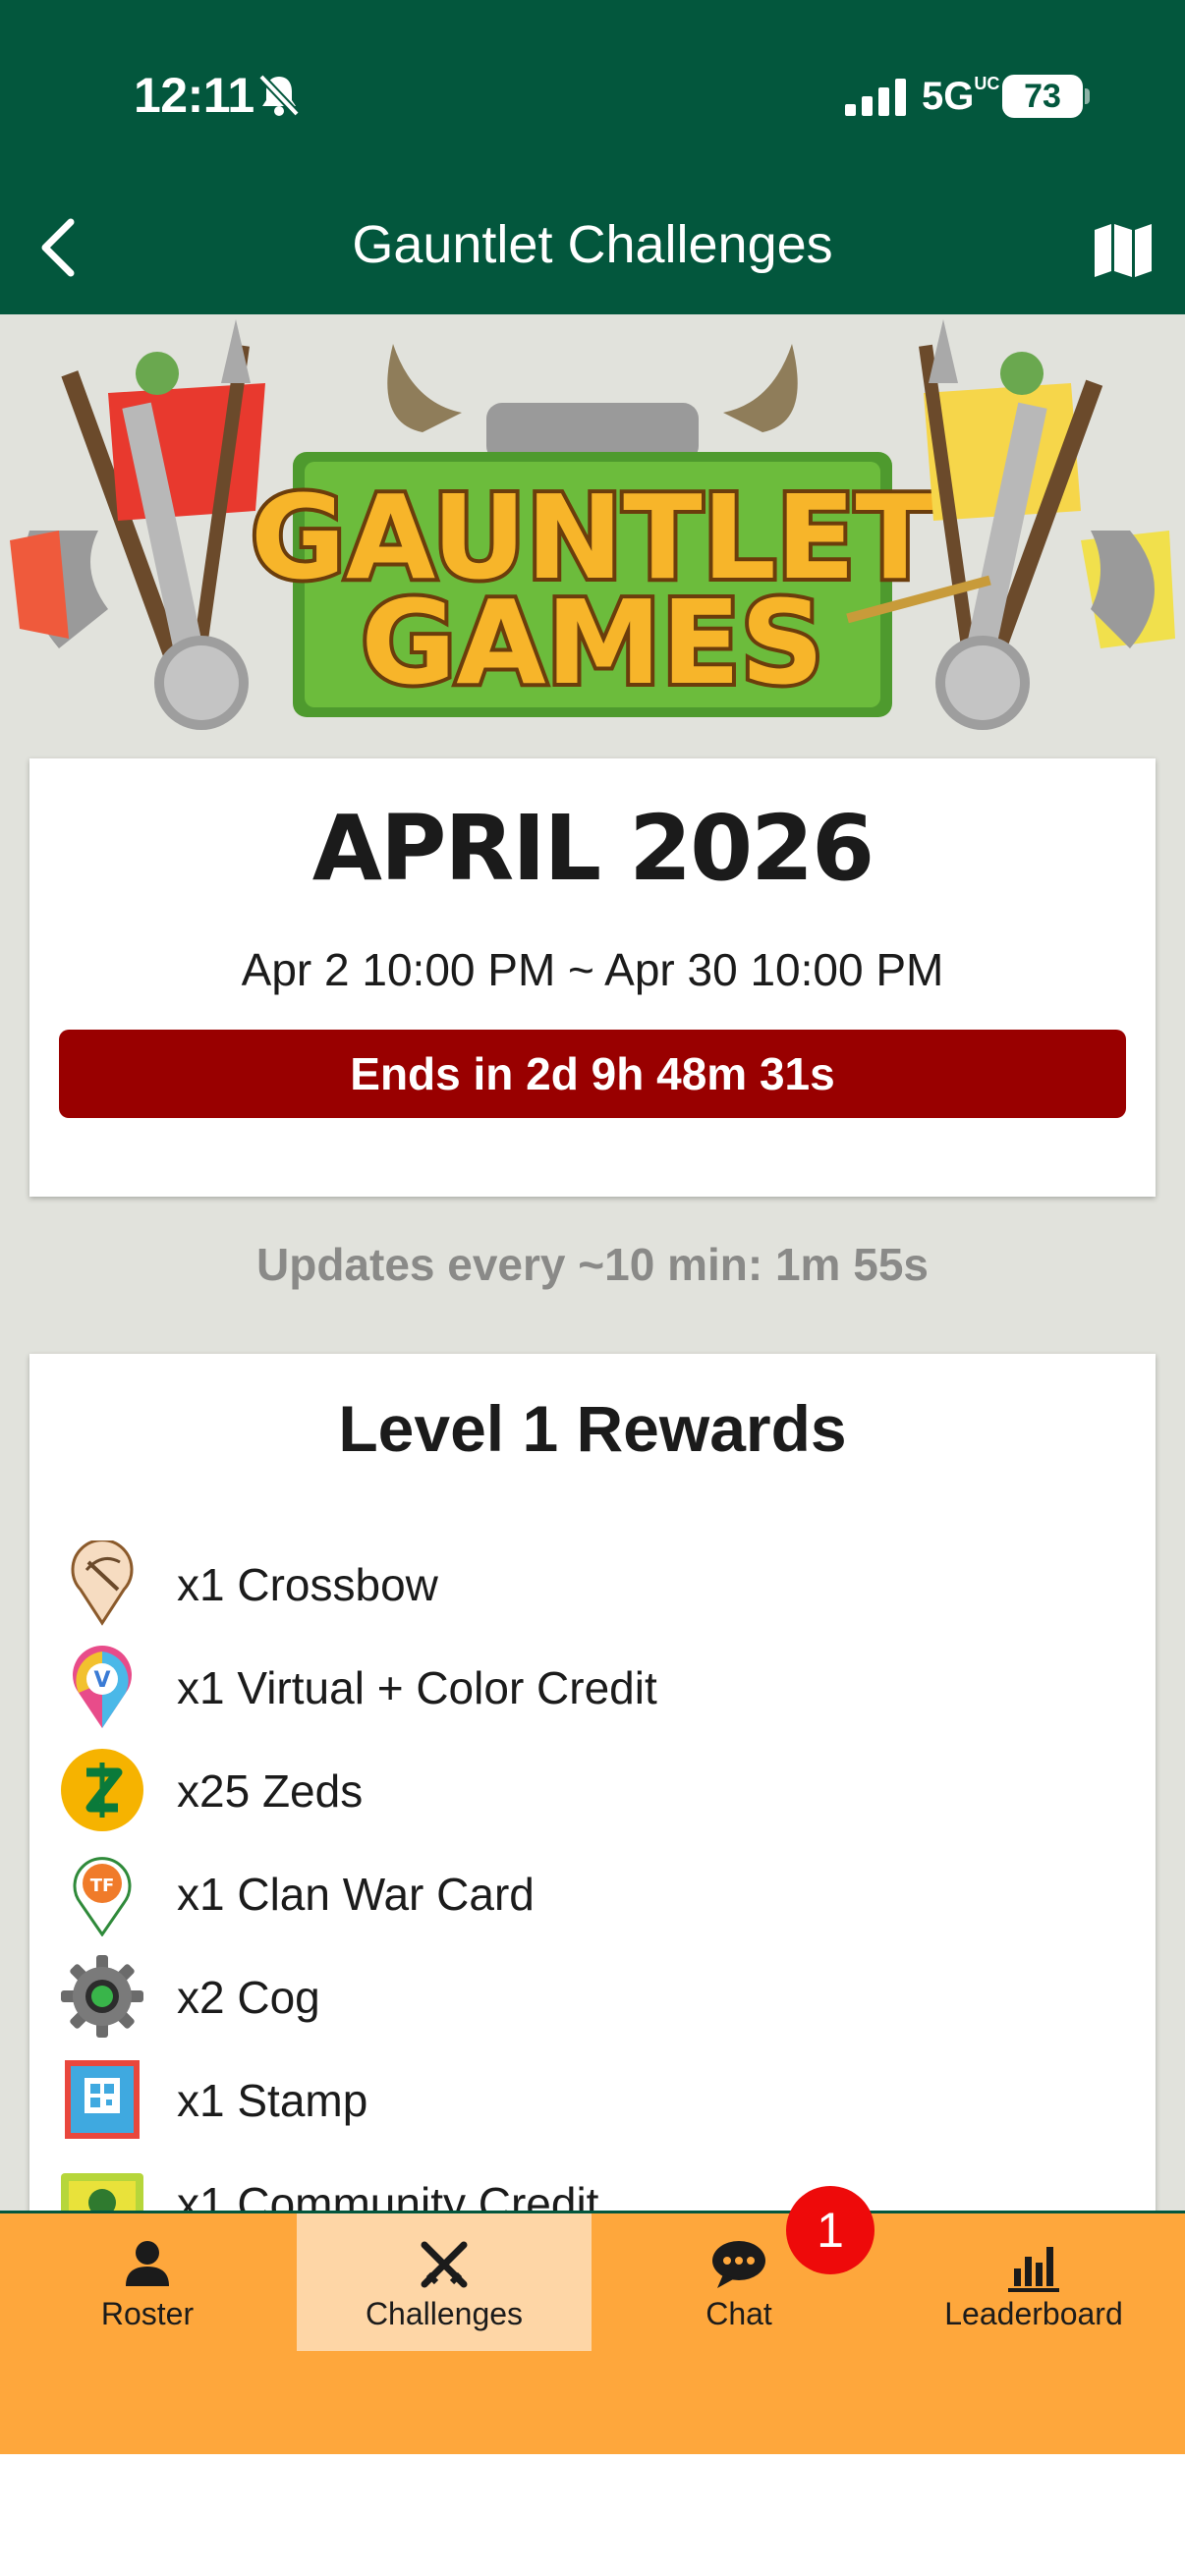 The image size is (1185, 2576). I want to click on reward-item: V x1 Virtual + Color Credit, so click(590, 1687).